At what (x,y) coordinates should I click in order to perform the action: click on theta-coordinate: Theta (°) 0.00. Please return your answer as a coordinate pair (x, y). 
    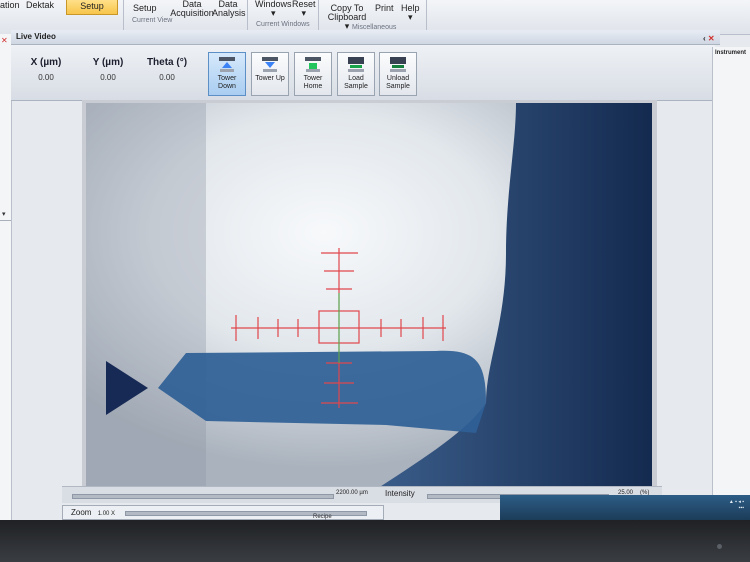
    Looking at the image, I should click on (167, 69).